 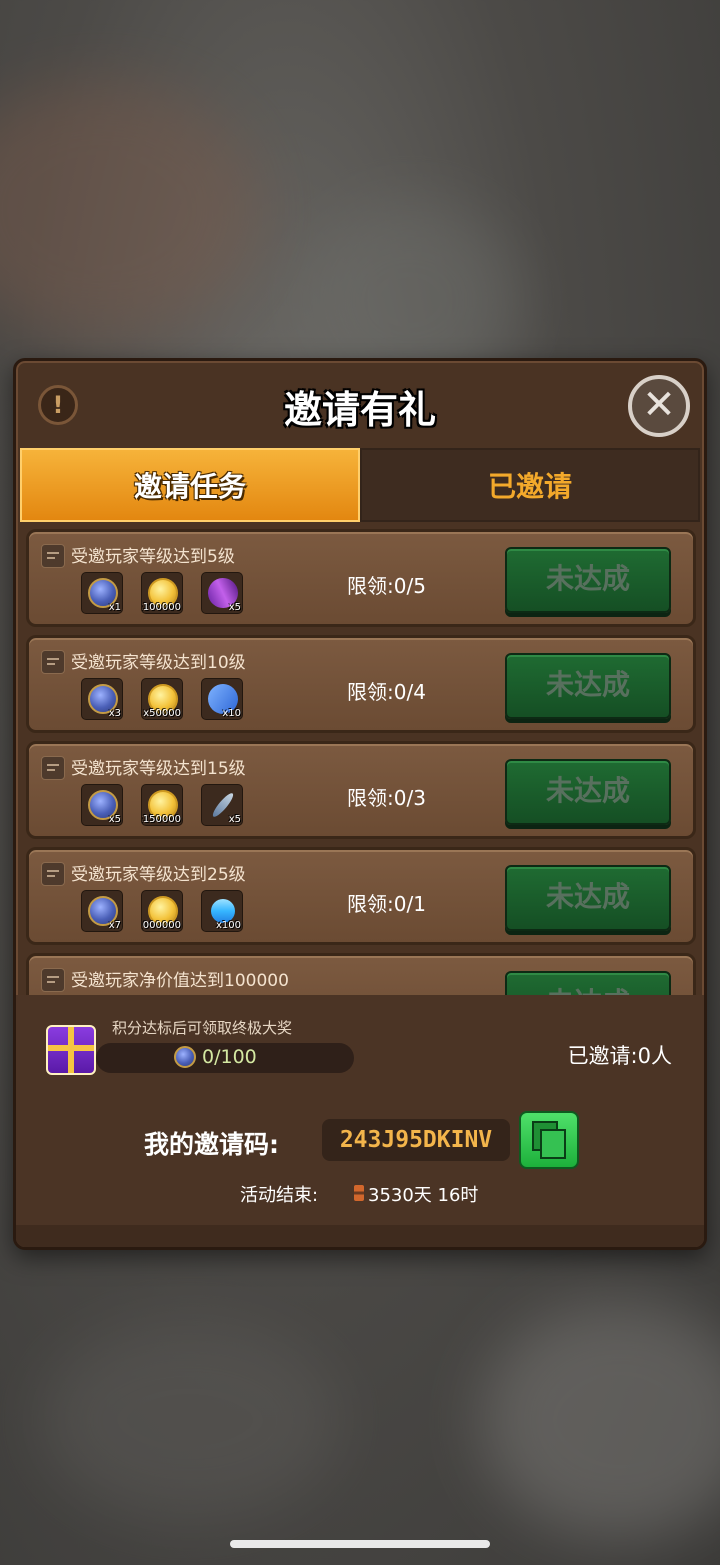 I want to click on reward-item: x7, so click(x=102, y=911).